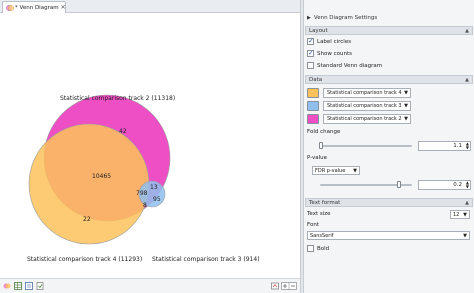 The image size is (474, 293). What do you see at coordinates (313, 93) in the screenshot?
I see `color-swatch-track4` at bounding box center [313, 93].